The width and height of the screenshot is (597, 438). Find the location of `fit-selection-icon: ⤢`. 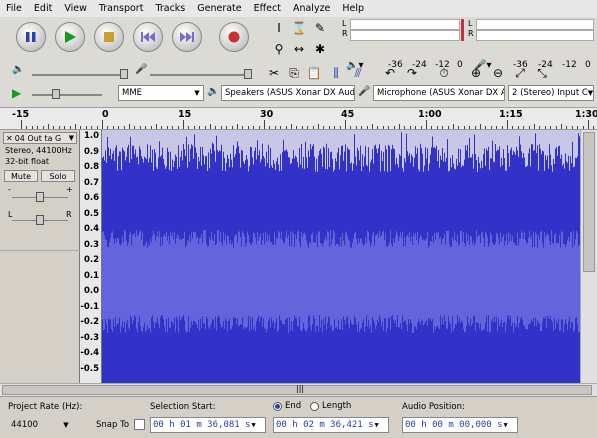

fit-selection-icon: ⤢ is located at coordinates (520, 73).